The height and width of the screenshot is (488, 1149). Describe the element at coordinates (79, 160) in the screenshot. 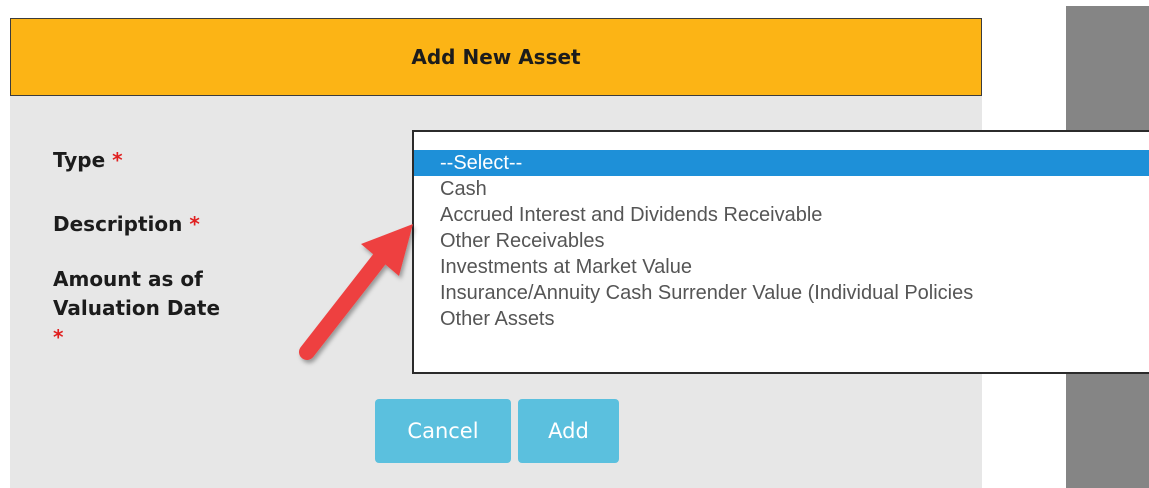

I see `type-label-text: Type` at that location.